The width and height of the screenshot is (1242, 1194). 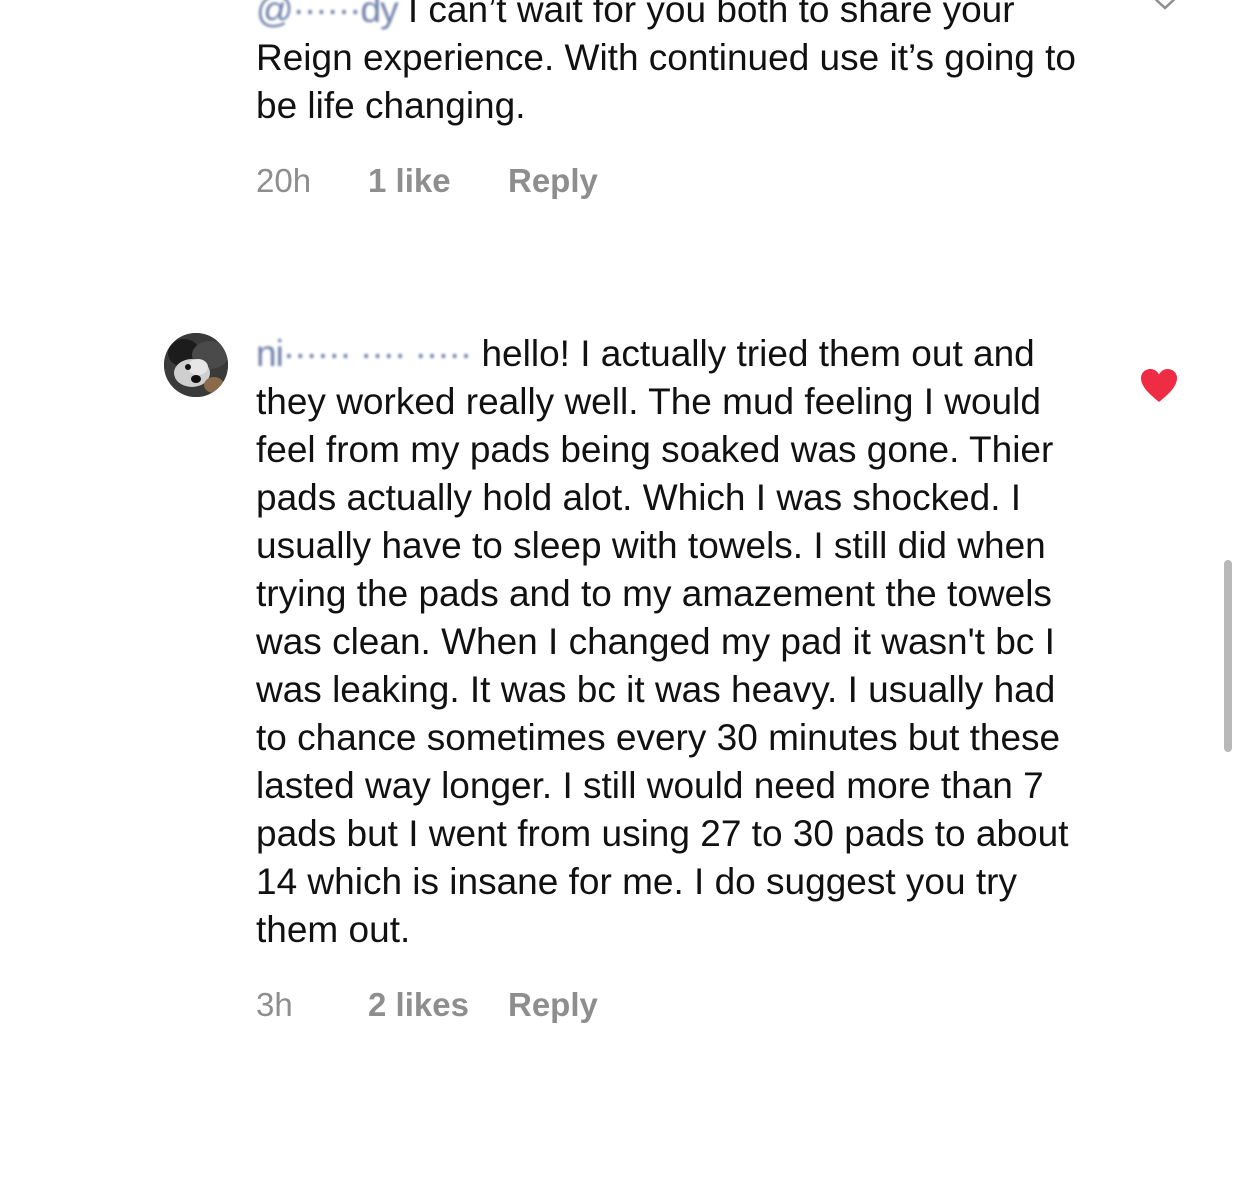 I want to click on heart-icon, so click(x=1159, y=386).